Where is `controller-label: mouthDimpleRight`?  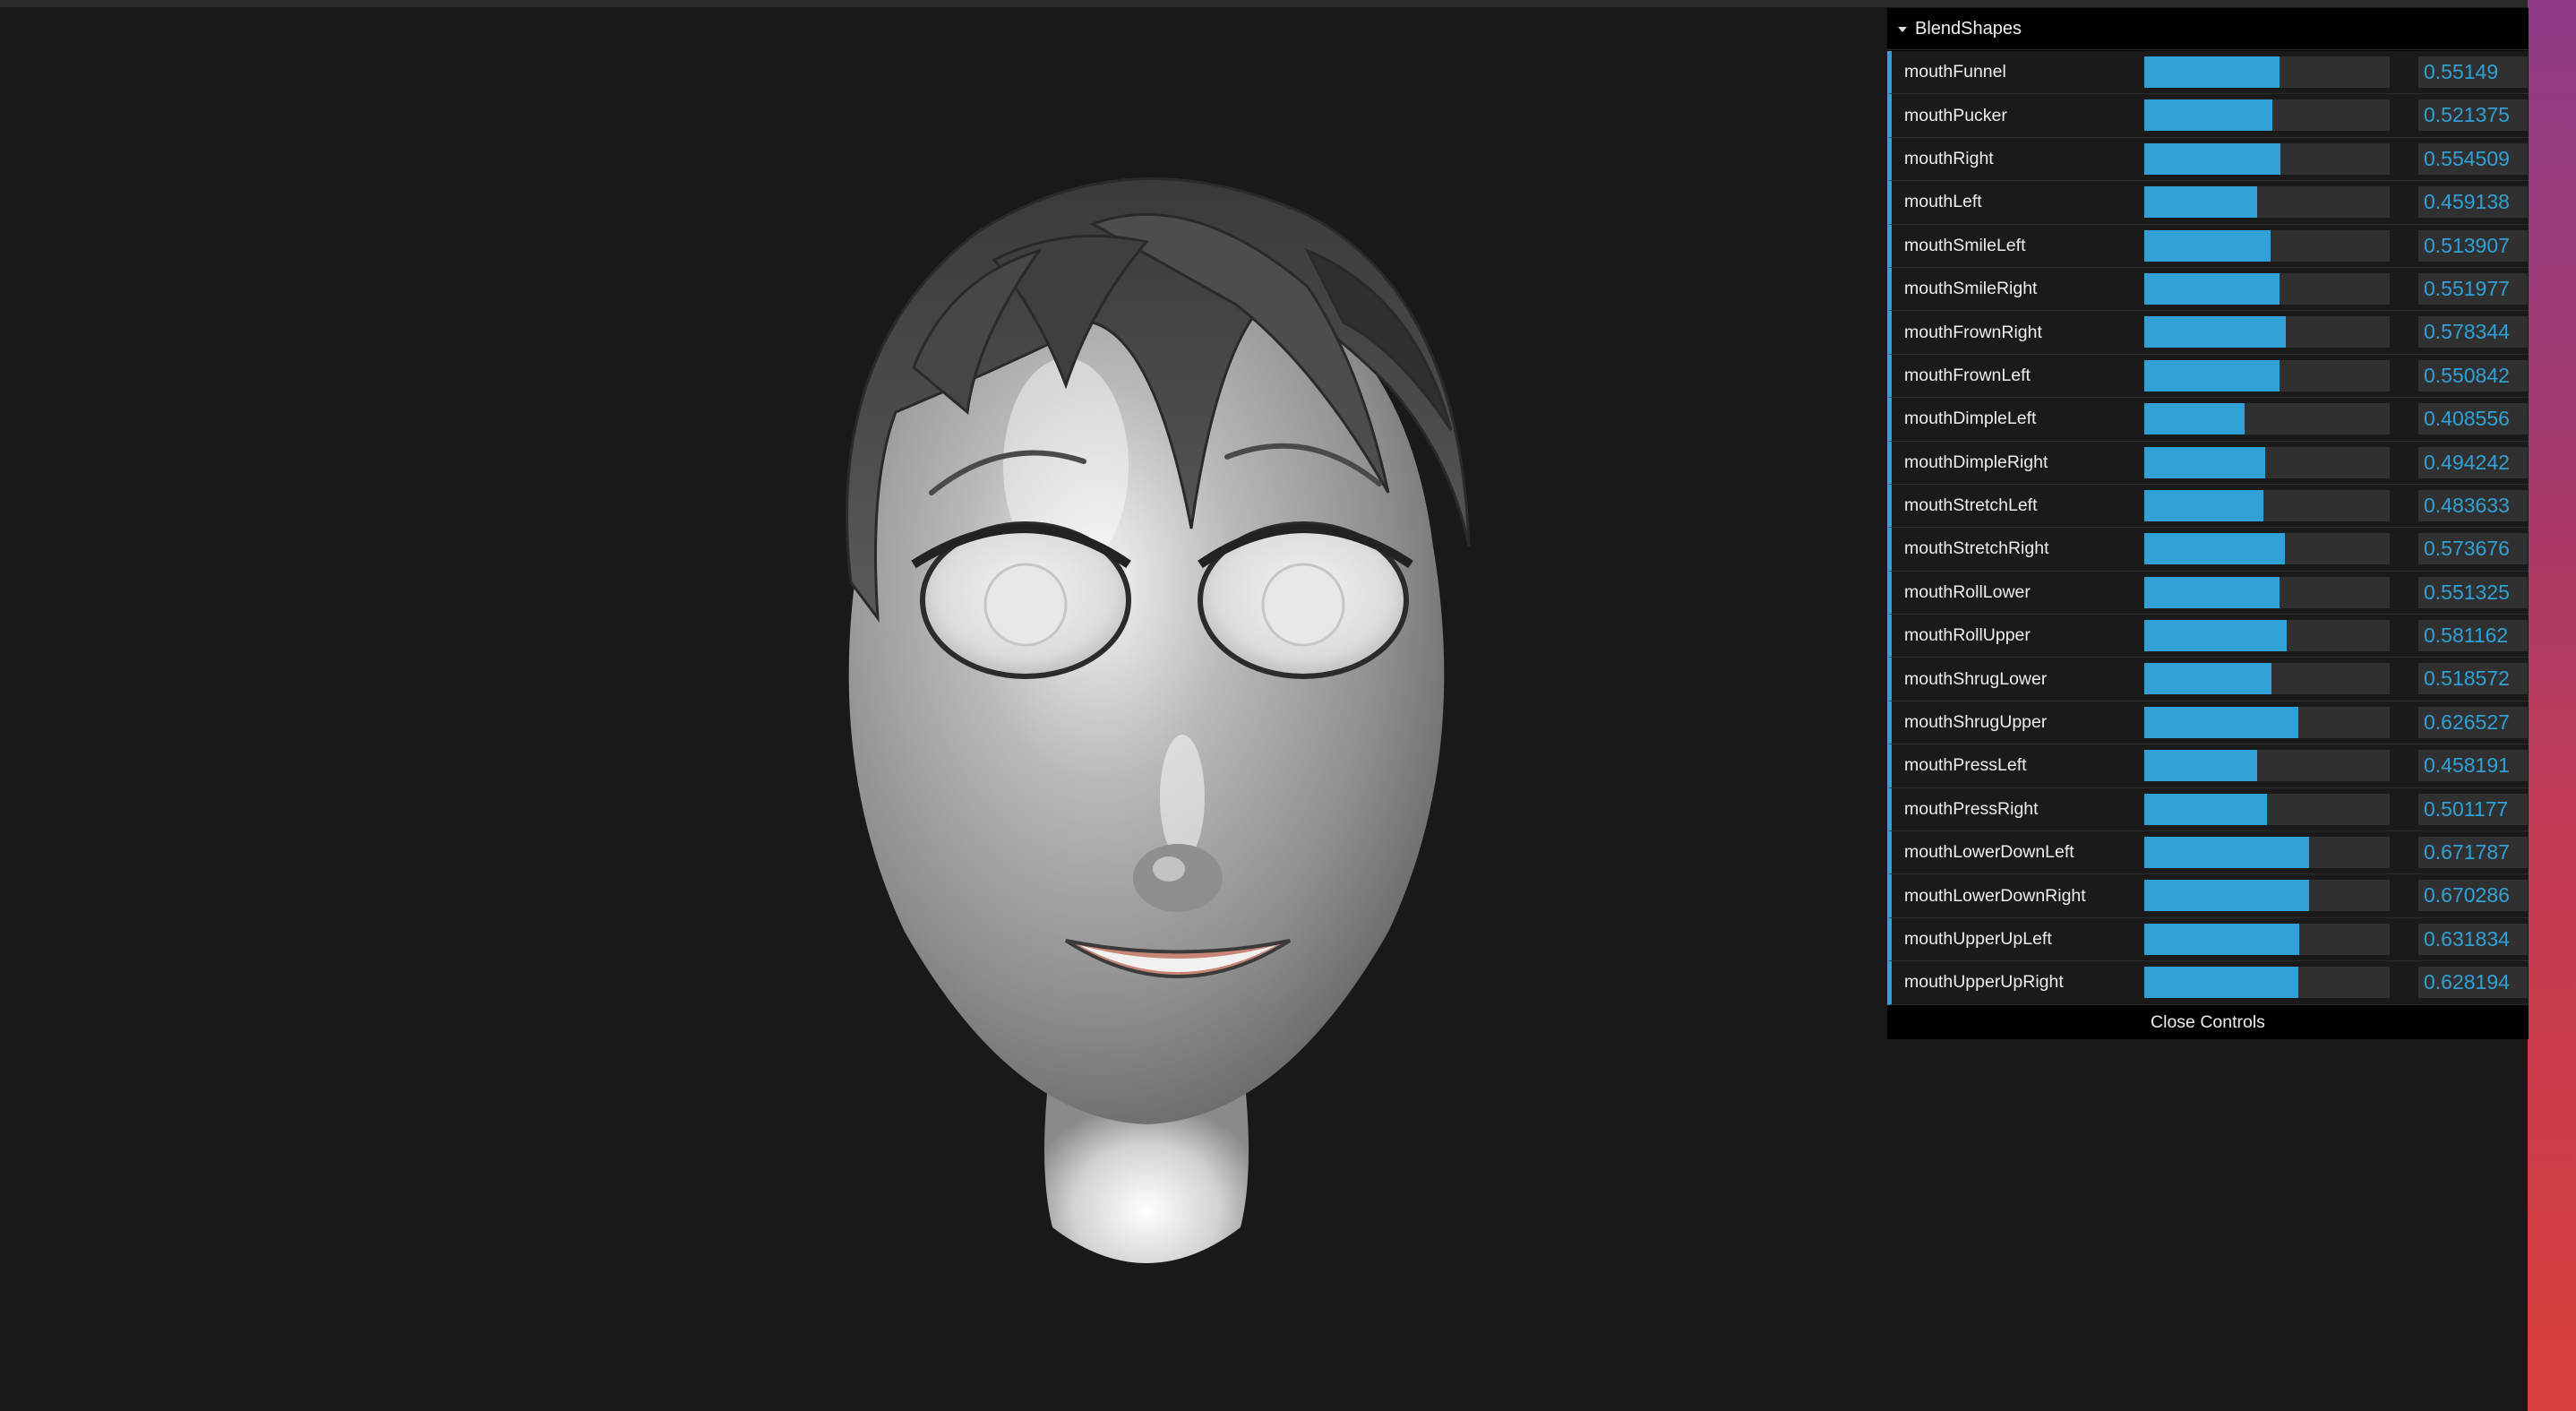 controller-label: mouthDimpleRight is located at coordinates (1976, 462).